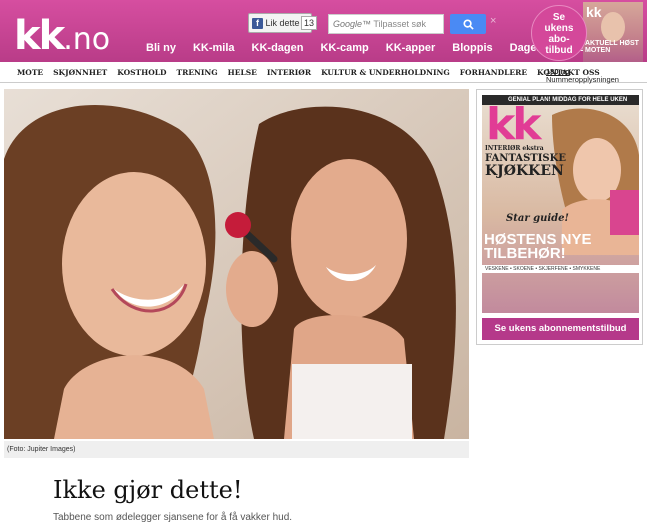  I want to click on badge-line: abo-, so click(559, 39).